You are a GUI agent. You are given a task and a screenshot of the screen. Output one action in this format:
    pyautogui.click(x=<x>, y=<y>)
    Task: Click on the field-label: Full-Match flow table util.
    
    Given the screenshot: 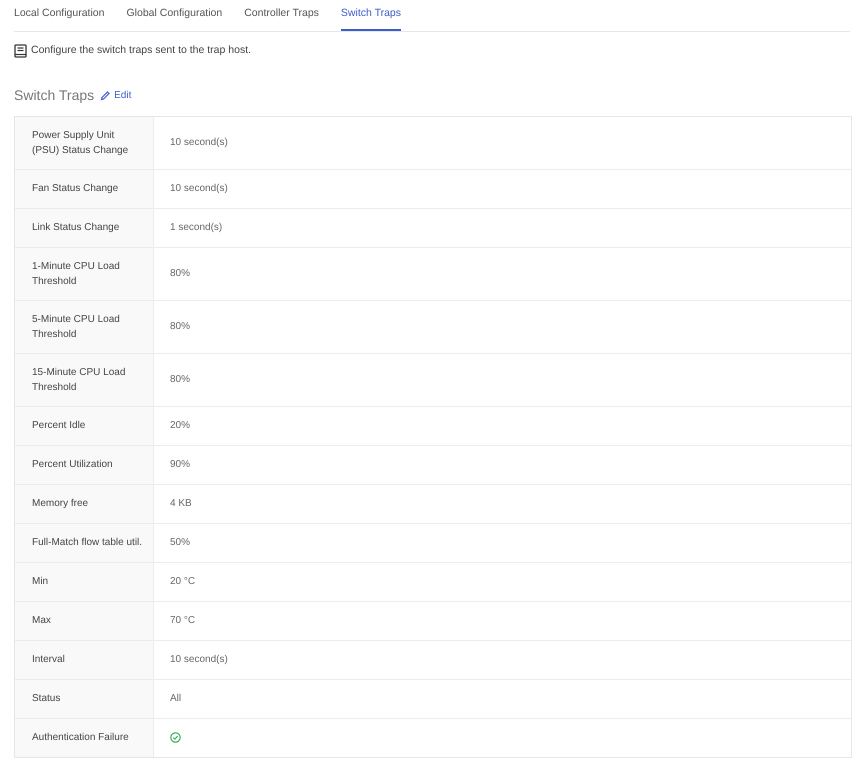 What is the action you would take?
    pyautogui.click(x=87, y=543)
    